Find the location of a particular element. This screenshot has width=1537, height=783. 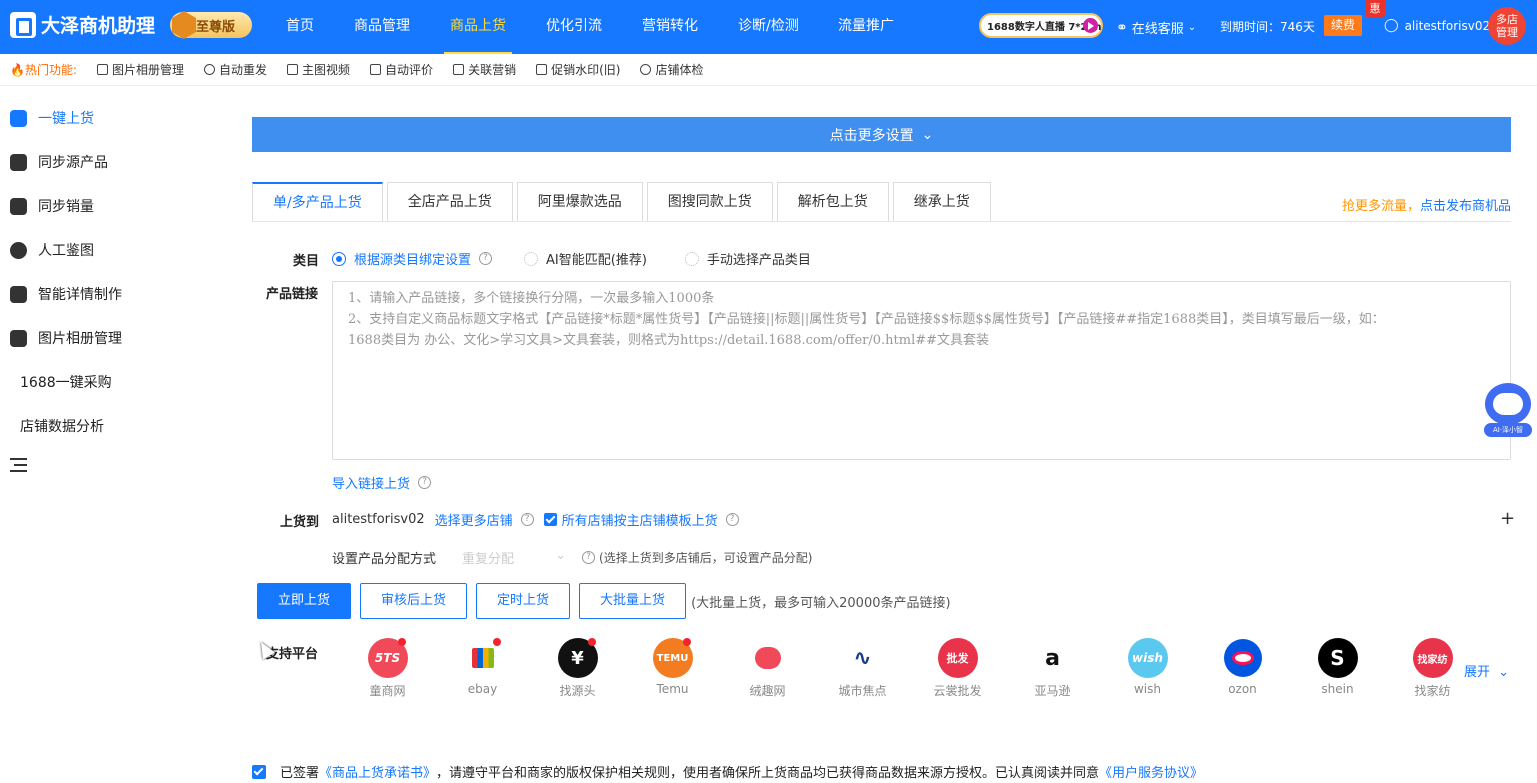

radio-manual-category-label: 手动选择产品类目 is located at coordinates (759, 258).